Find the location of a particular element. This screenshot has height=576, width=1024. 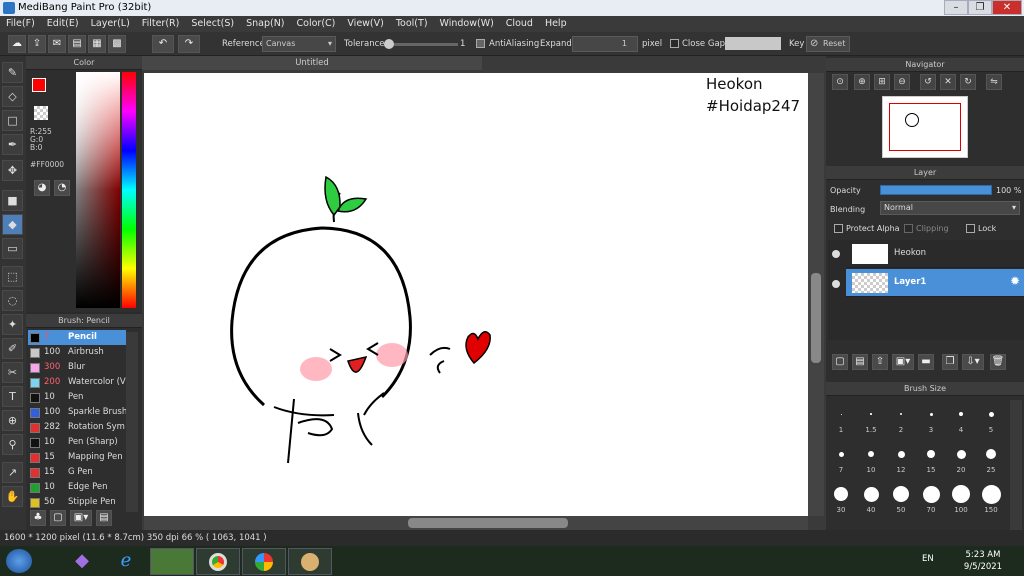

menu-view: View(V) is located at coordinates (365, 24).